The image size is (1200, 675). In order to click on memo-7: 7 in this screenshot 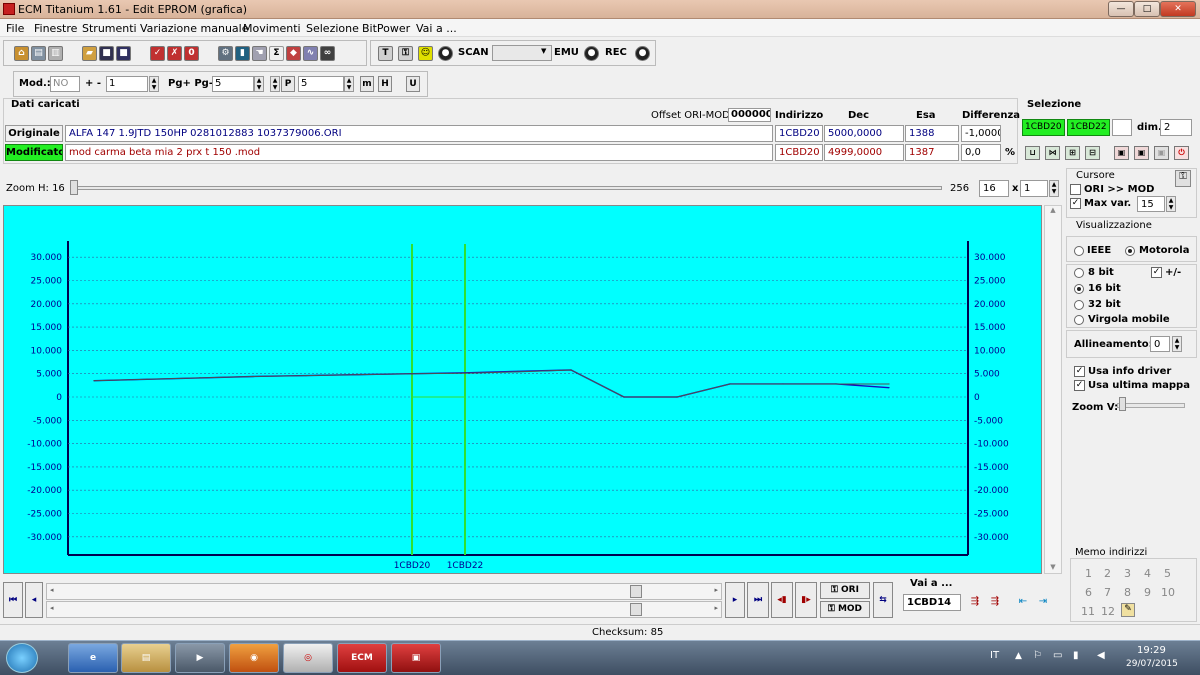, I will do `click(1107, 592)`.